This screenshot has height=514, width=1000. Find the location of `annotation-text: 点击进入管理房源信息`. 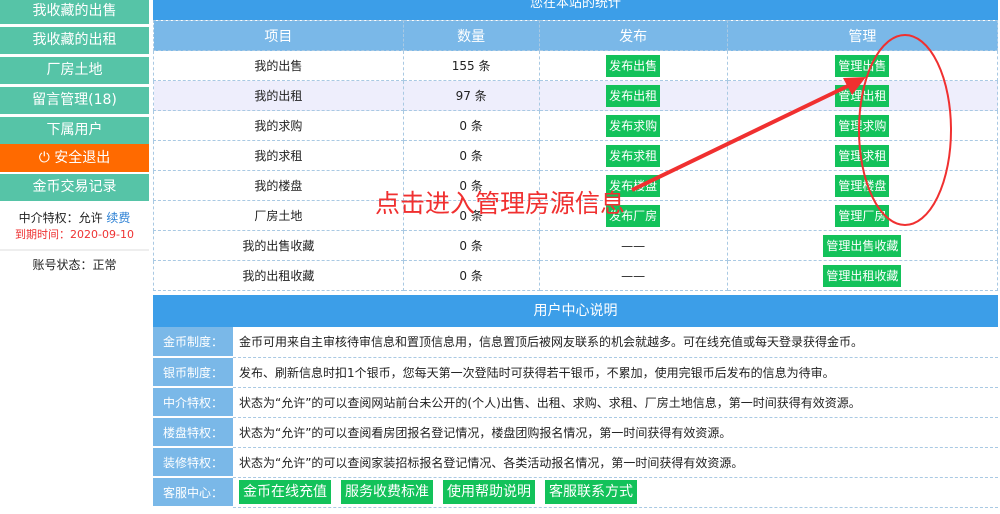

annotation-text: 点击进入管理房源信息 is located at coordinates (500, 203).